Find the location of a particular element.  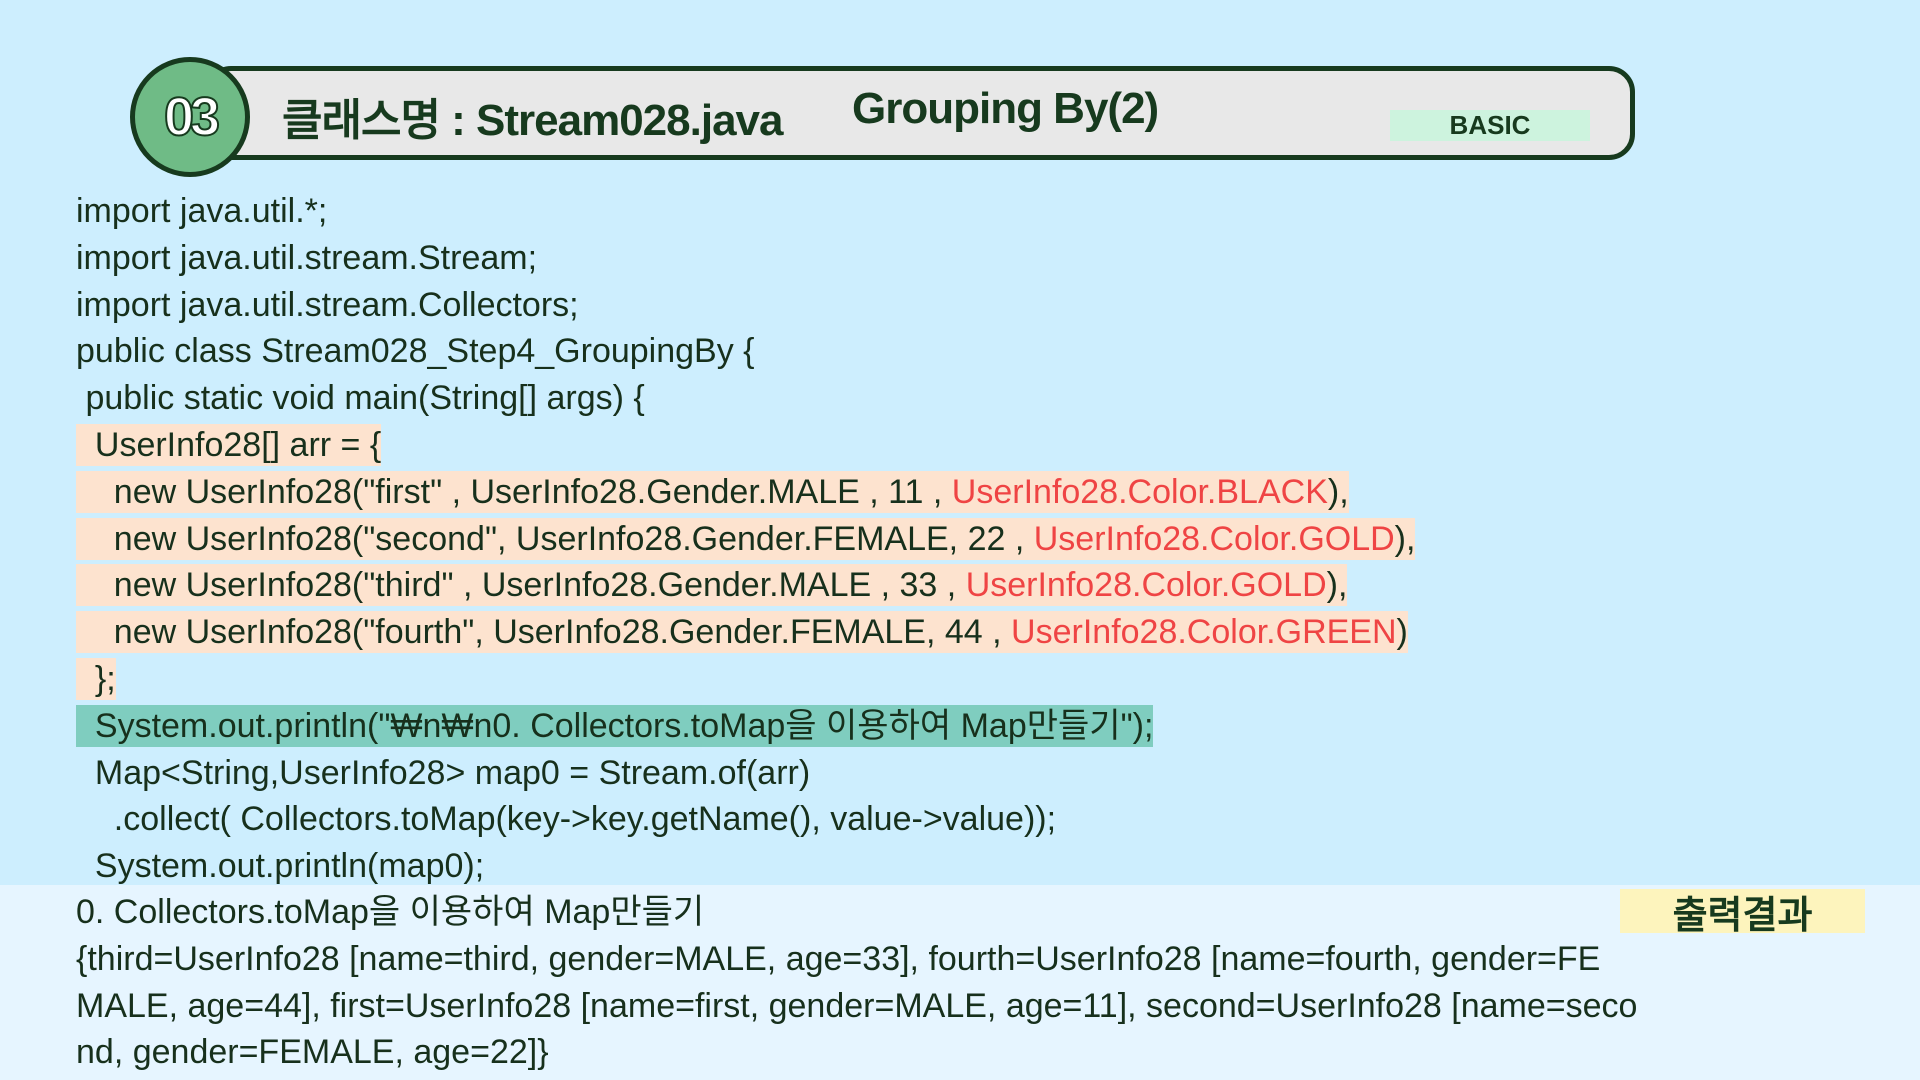

class-name-title: 클래스명 : Stream028.java is located at coordinates (532, 120).